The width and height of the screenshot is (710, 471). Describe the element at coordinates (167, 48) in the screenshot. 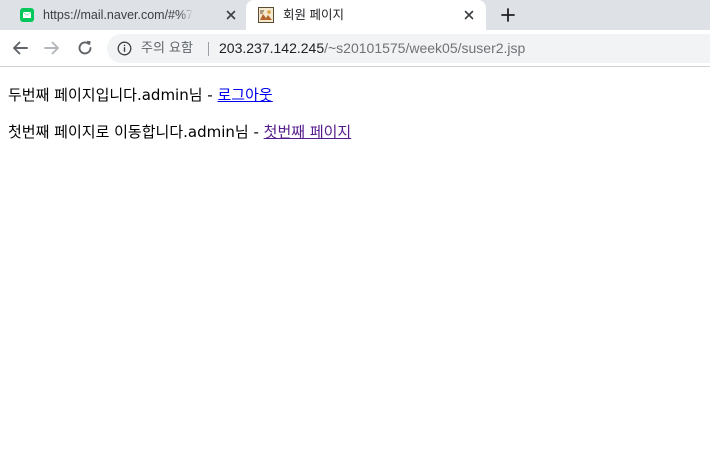

I see `security-label: 주의 요함` at that location.